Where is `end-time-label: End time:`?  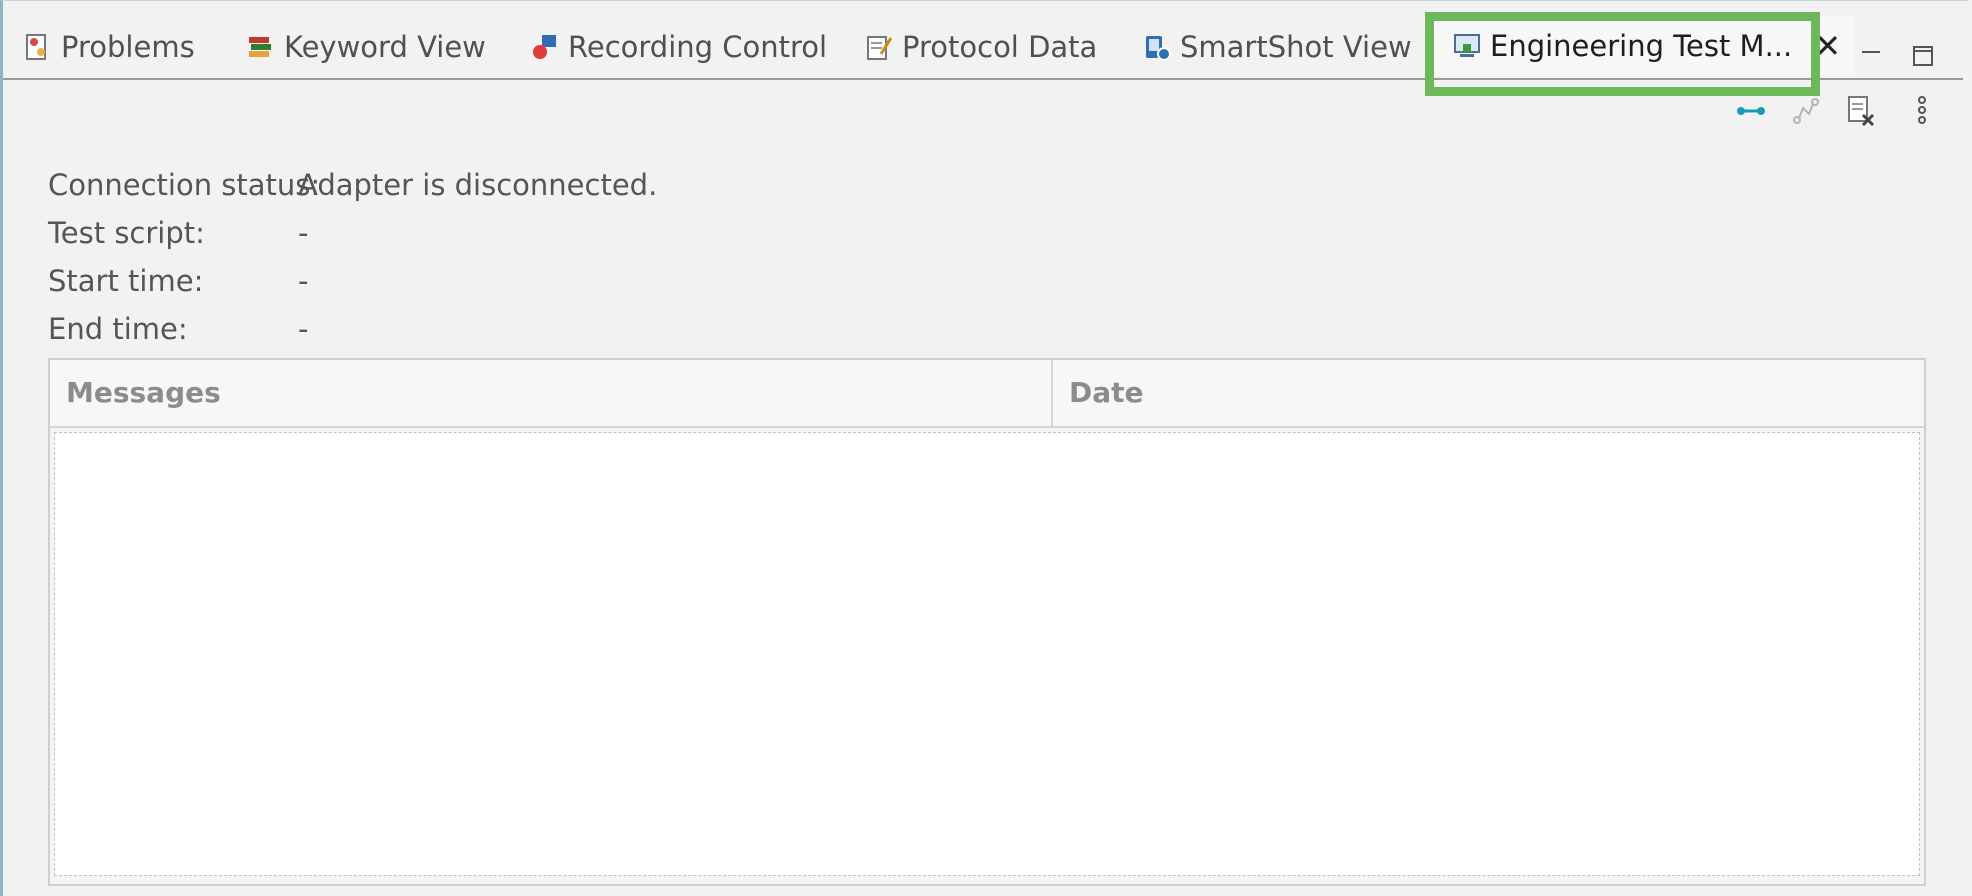
end-time-label: End time: is located at coordinates (118, 329).